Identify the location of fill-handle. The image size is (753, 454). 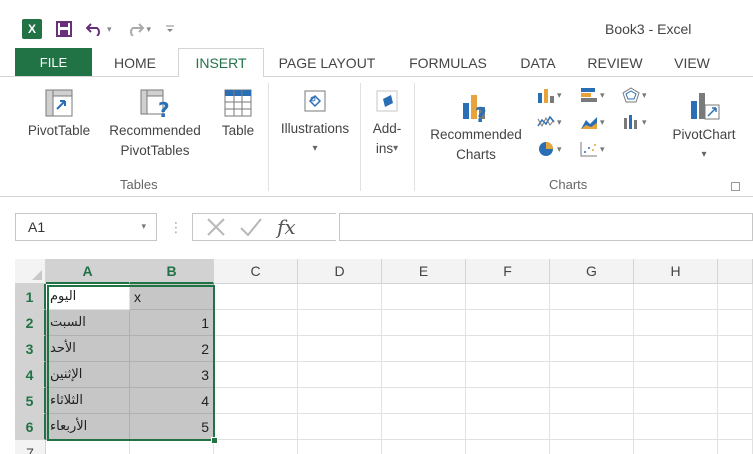
(214, 440).